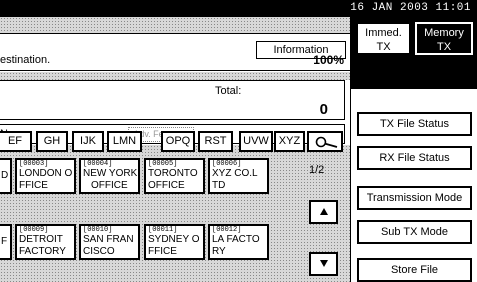 The height and width of the screenshot is (282, 477). What do you see at coordinates (215, 141) in the screenshot?
I see `tab-rst: RST` at bounding box center [215, 141].